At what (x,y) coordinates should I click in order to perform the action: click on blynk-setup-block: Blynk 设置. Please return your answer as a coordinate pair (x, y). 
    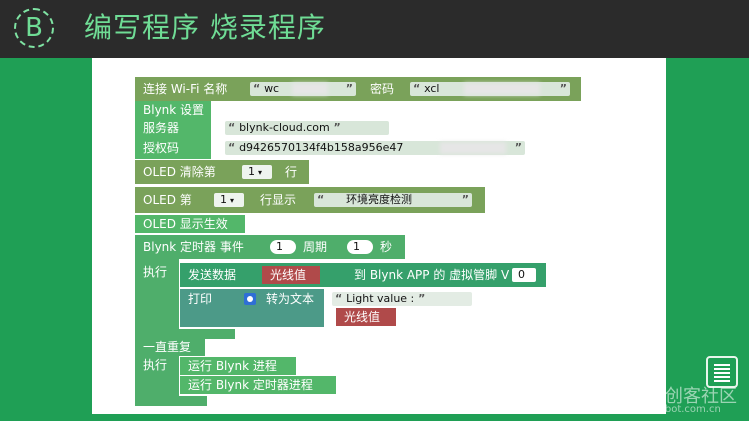
    Looking at the image, I should click on (173, 110).